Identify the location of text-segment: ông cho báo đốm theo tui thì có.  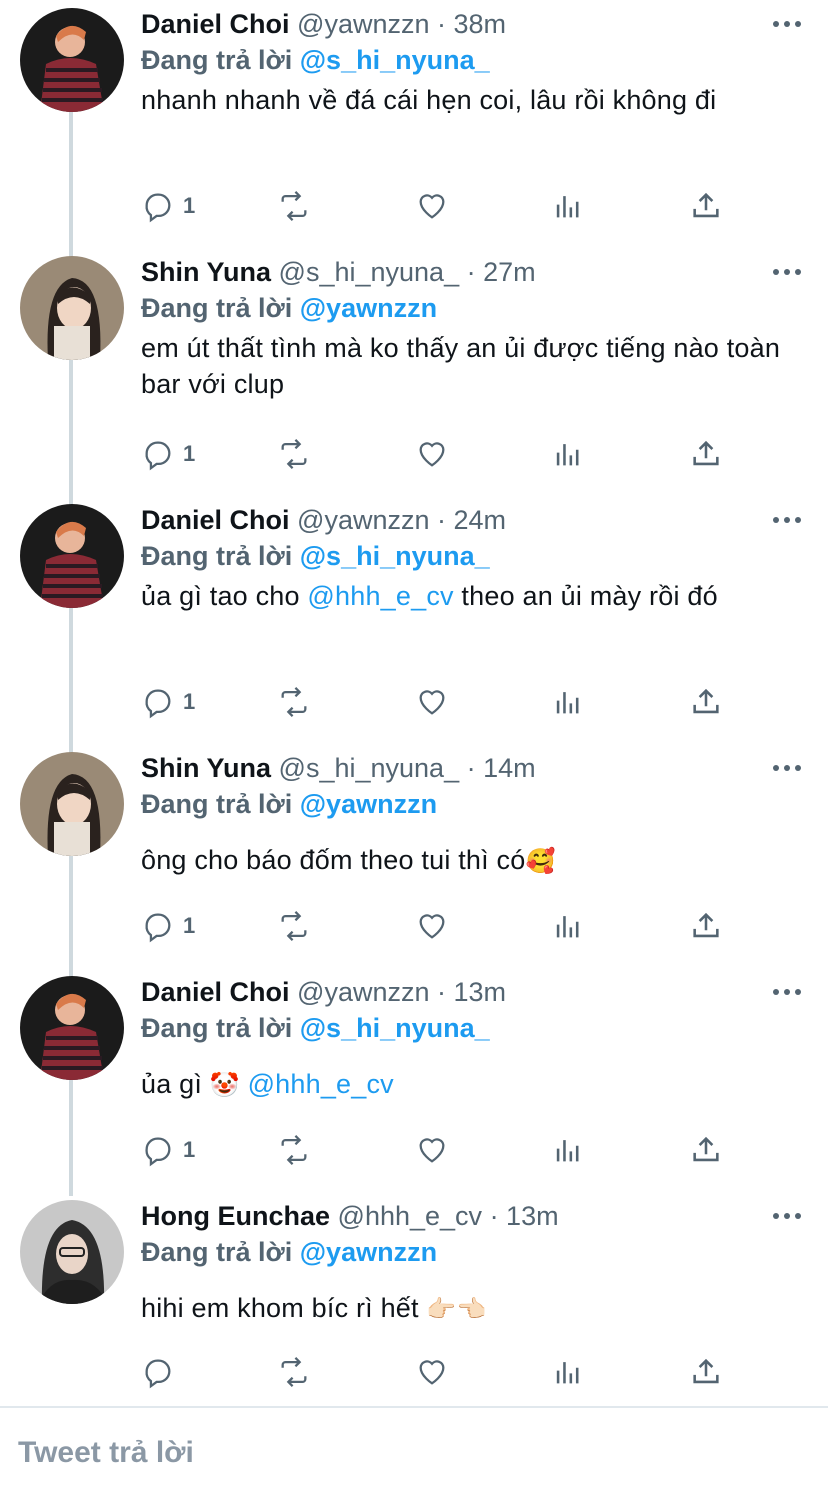
(333, 860).